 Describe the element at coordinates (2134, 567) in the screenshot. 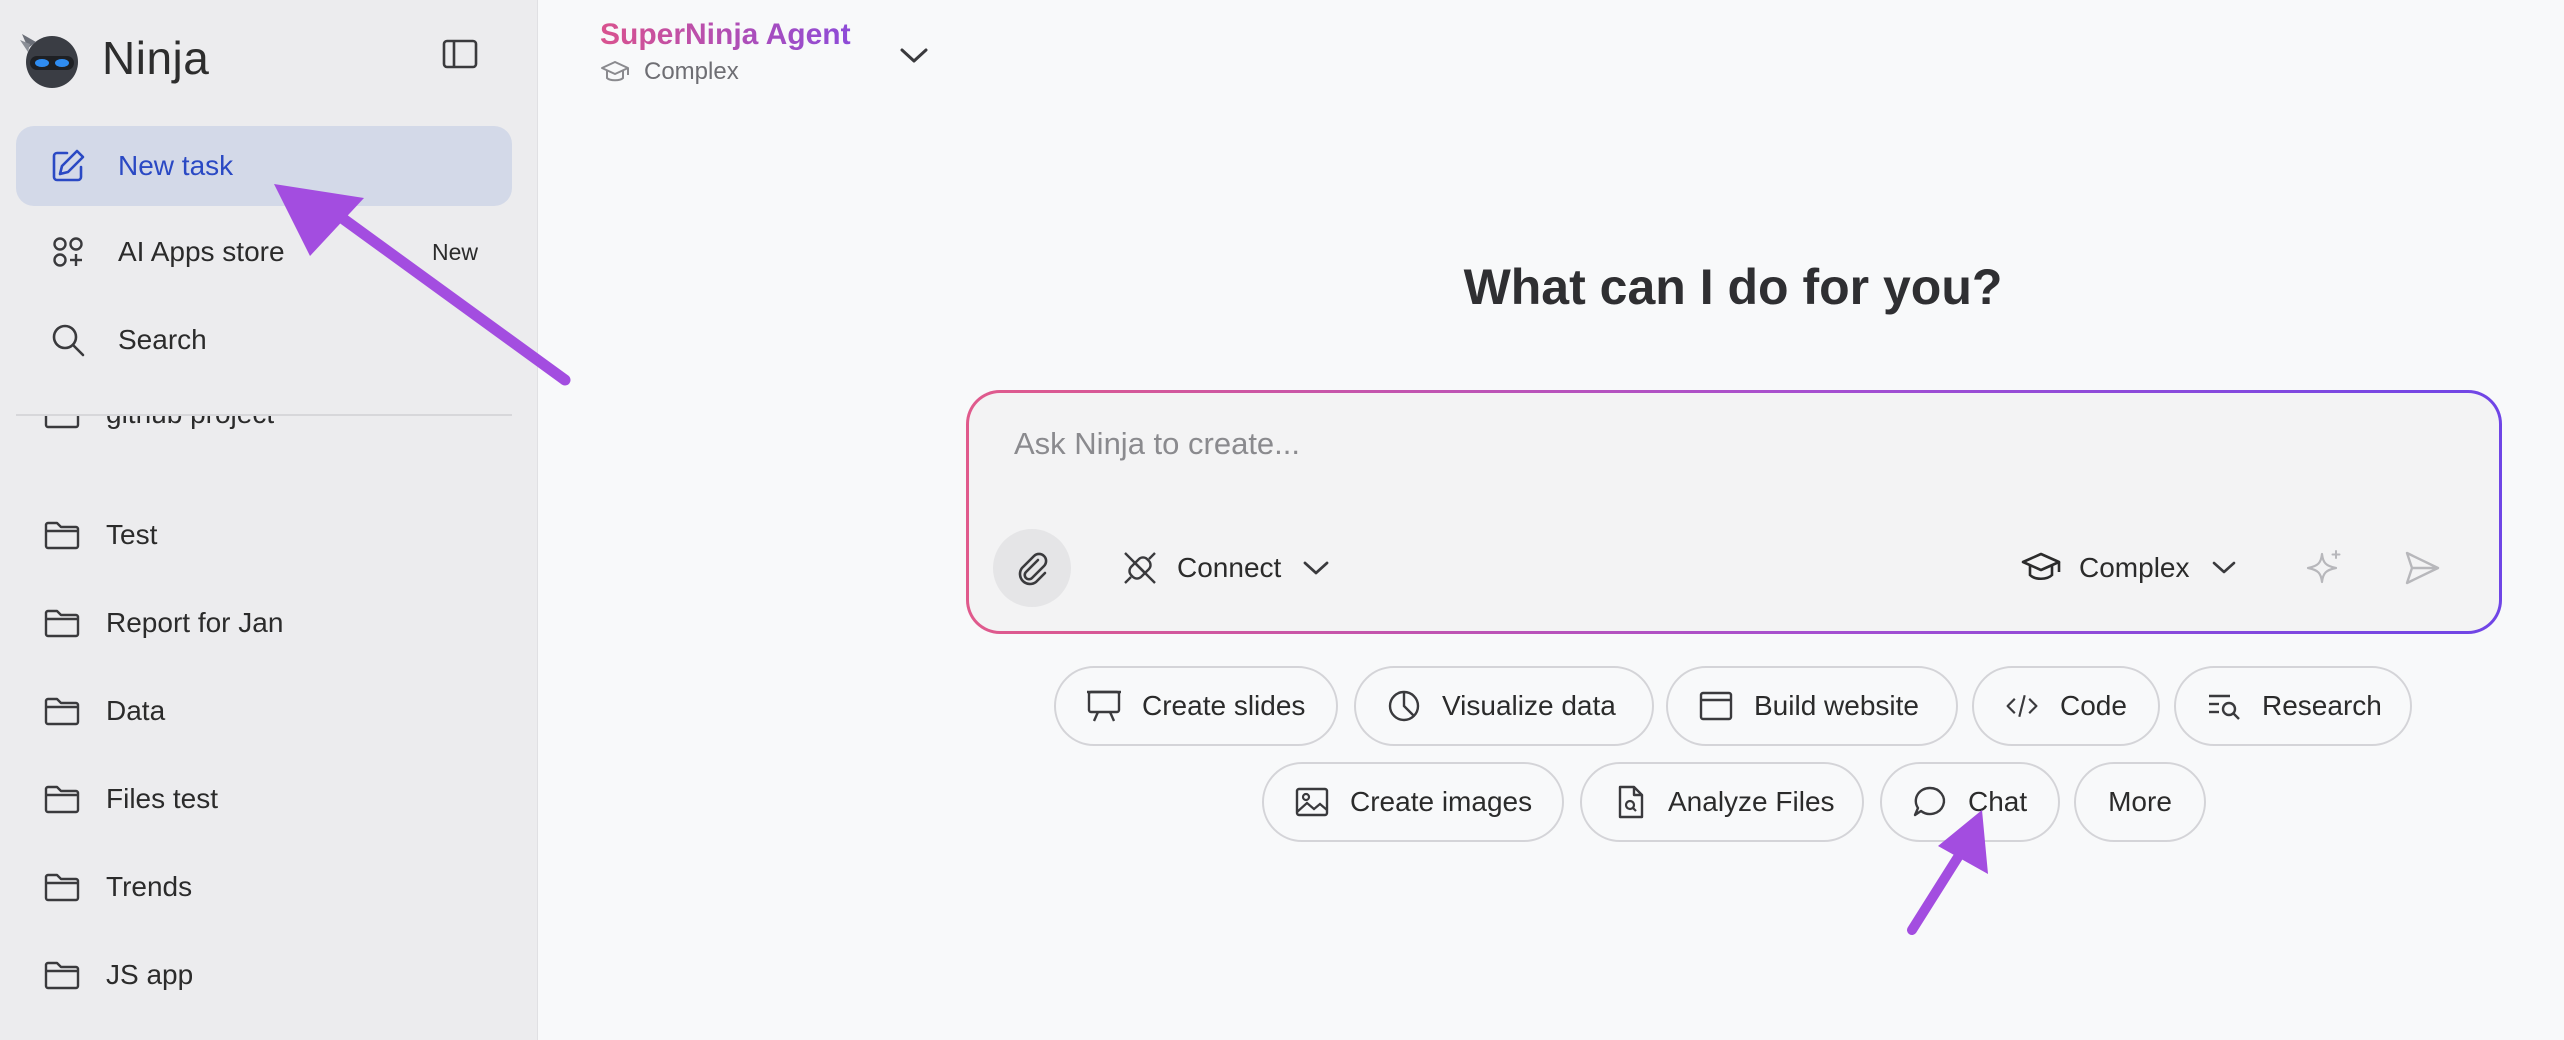

I see `mode-label: Complex` at that location.